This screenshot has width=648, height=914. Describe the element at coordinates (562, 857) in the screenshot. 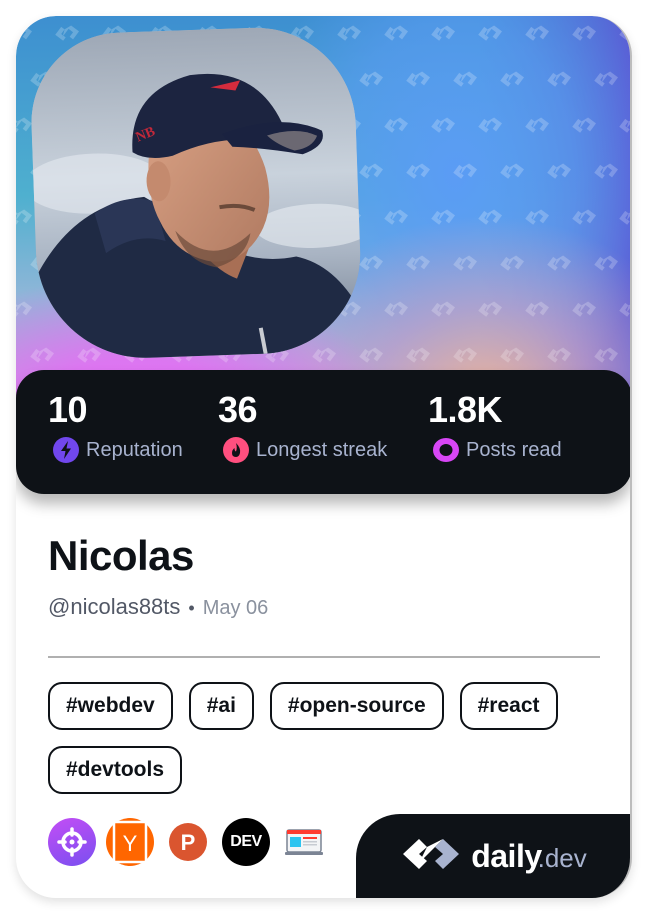

I see `brand-tld: .dev` at that location.